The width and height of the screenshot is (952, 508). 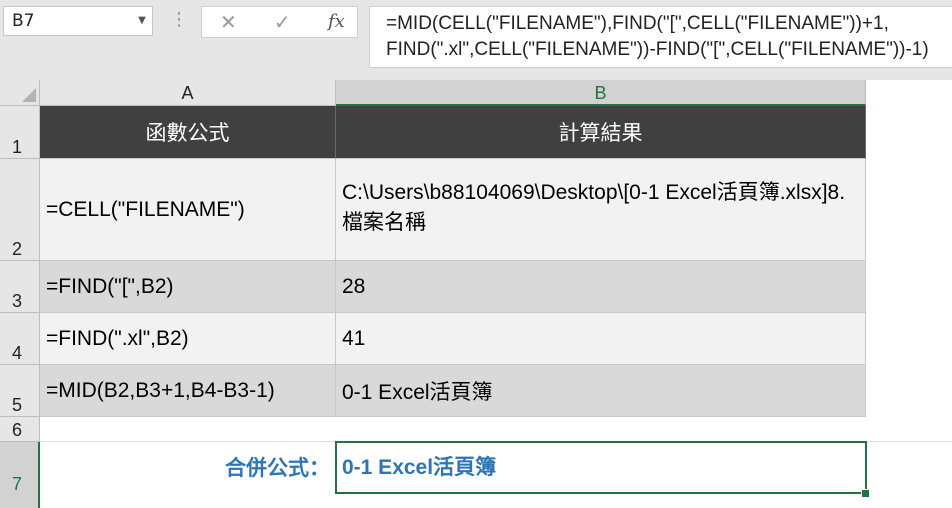 I want to click on row-header-1: 1, so click(x=20, y=132).